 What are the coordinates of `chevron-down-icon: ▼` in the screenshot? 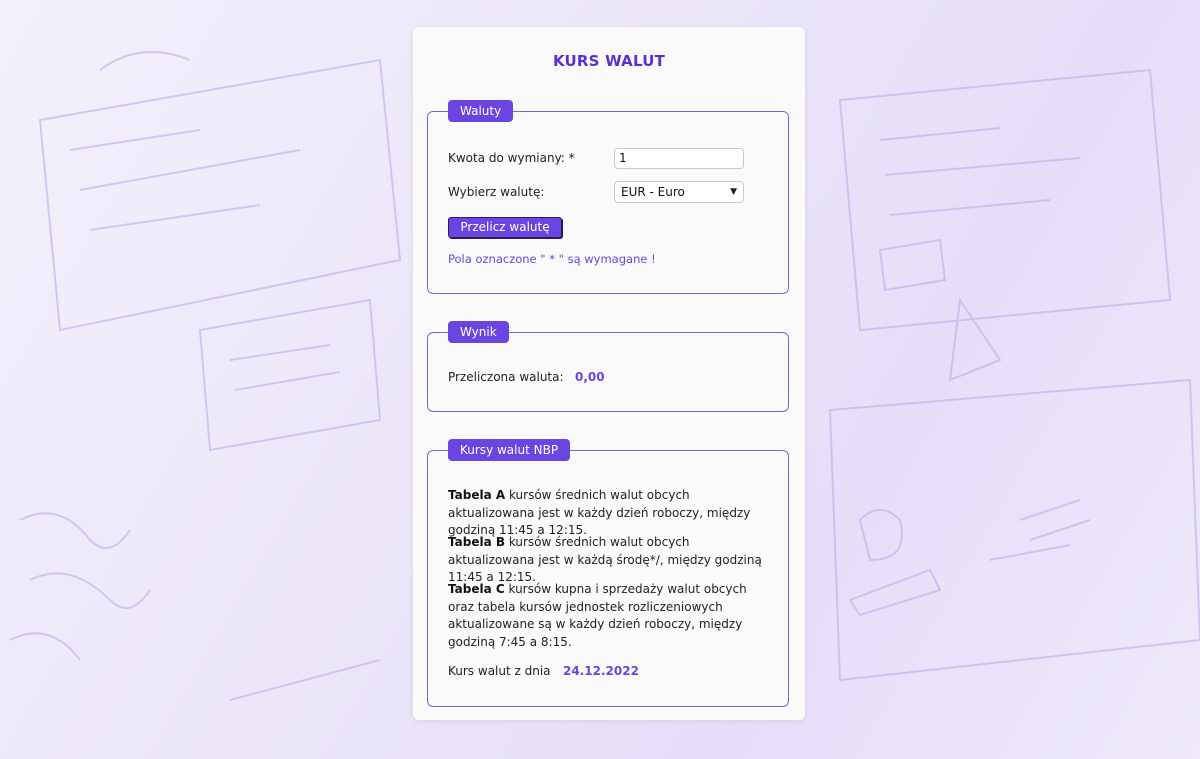 It's located at (733, 192).